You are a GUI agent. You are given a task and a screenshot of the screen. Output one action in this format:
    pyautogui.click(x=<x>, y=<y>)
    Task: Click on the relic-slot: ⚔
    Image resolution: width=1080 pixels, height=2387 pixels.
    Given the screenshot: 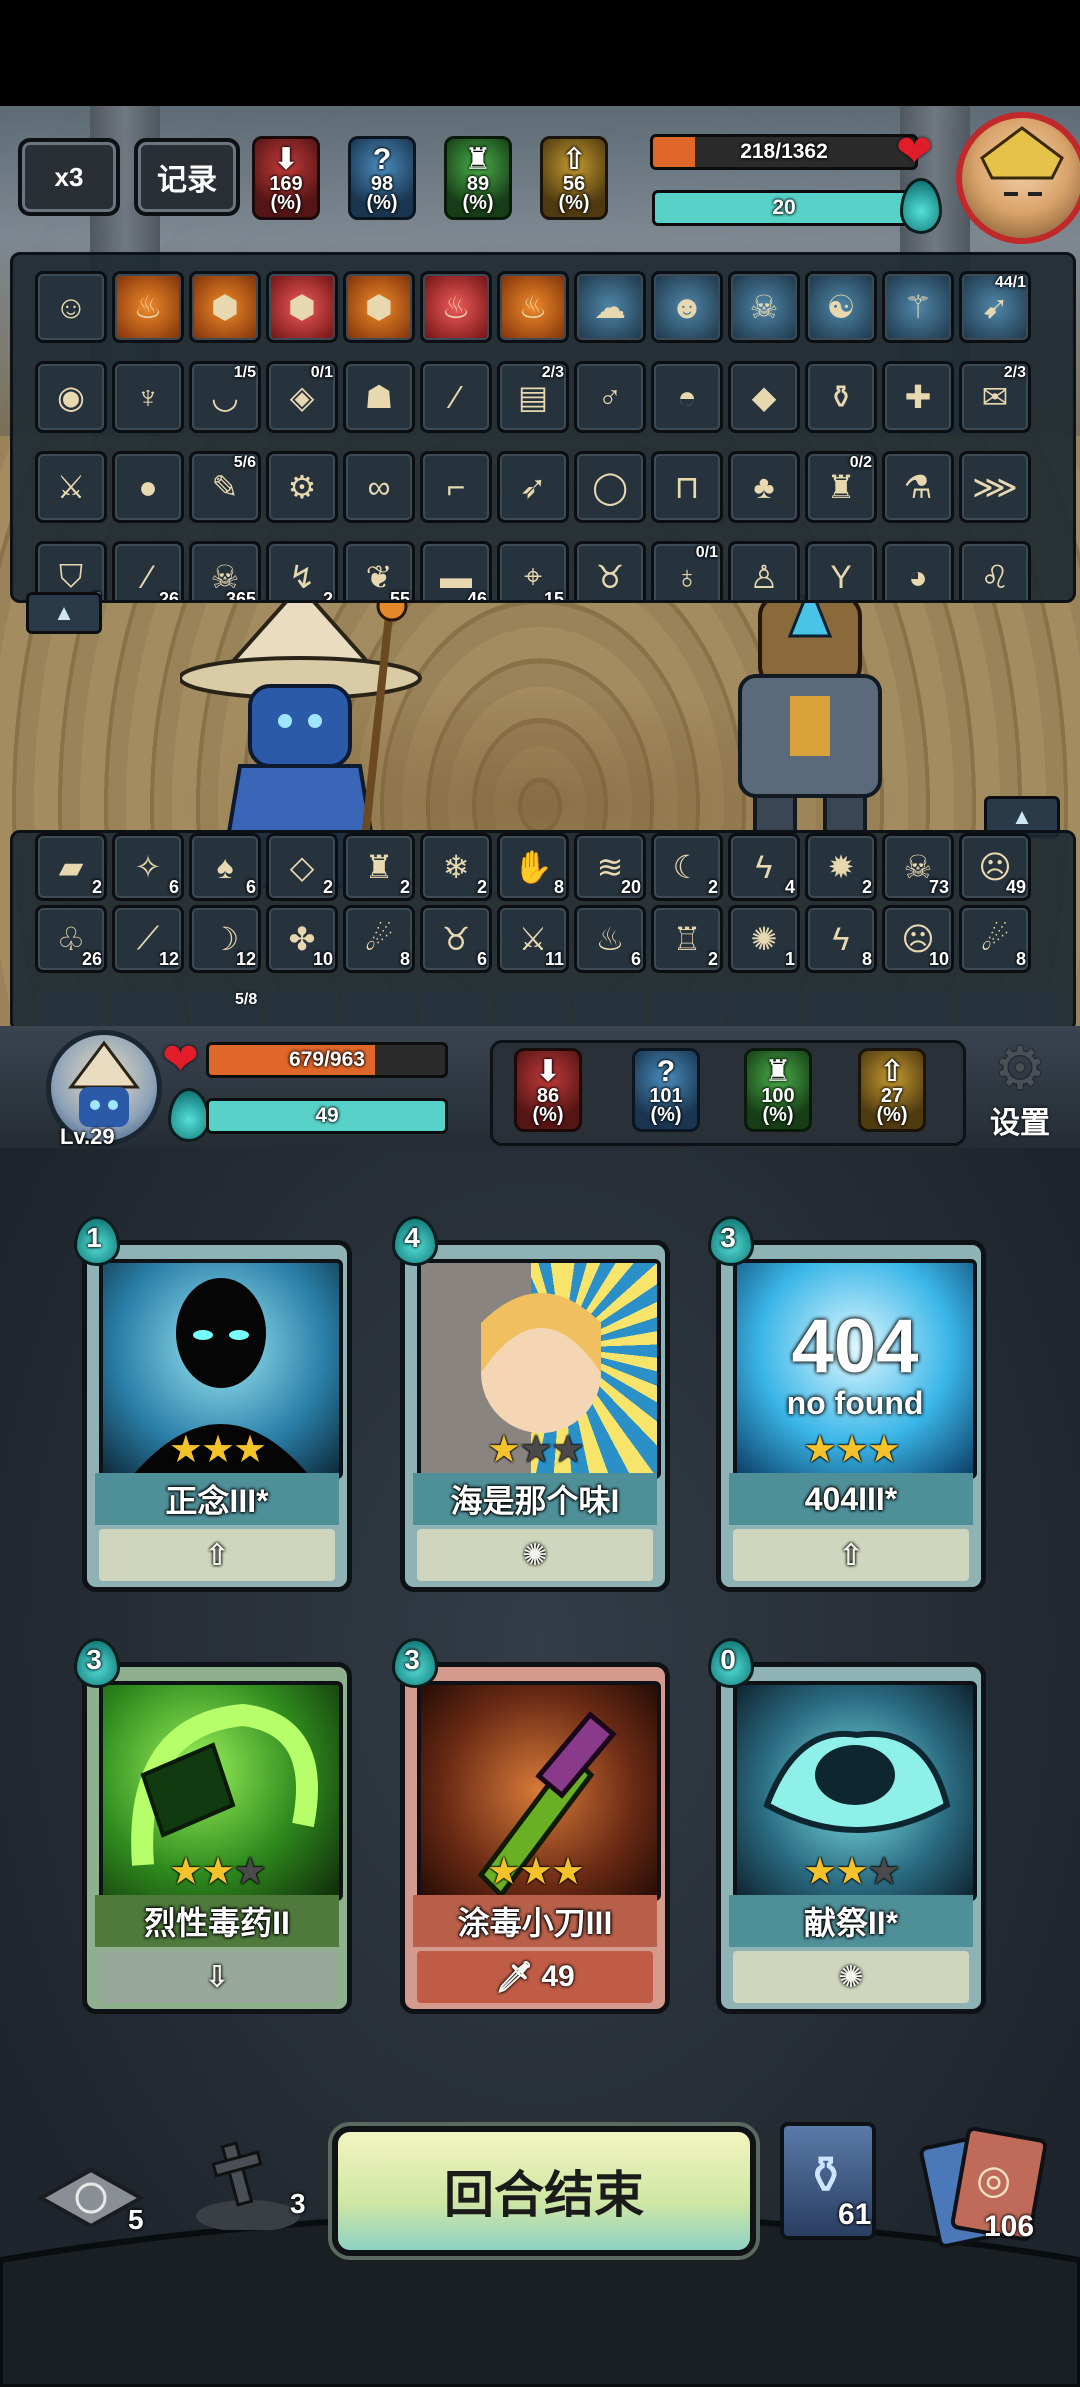 What is the action you would take?
    pyautogui.click(x=71, y=487)
    